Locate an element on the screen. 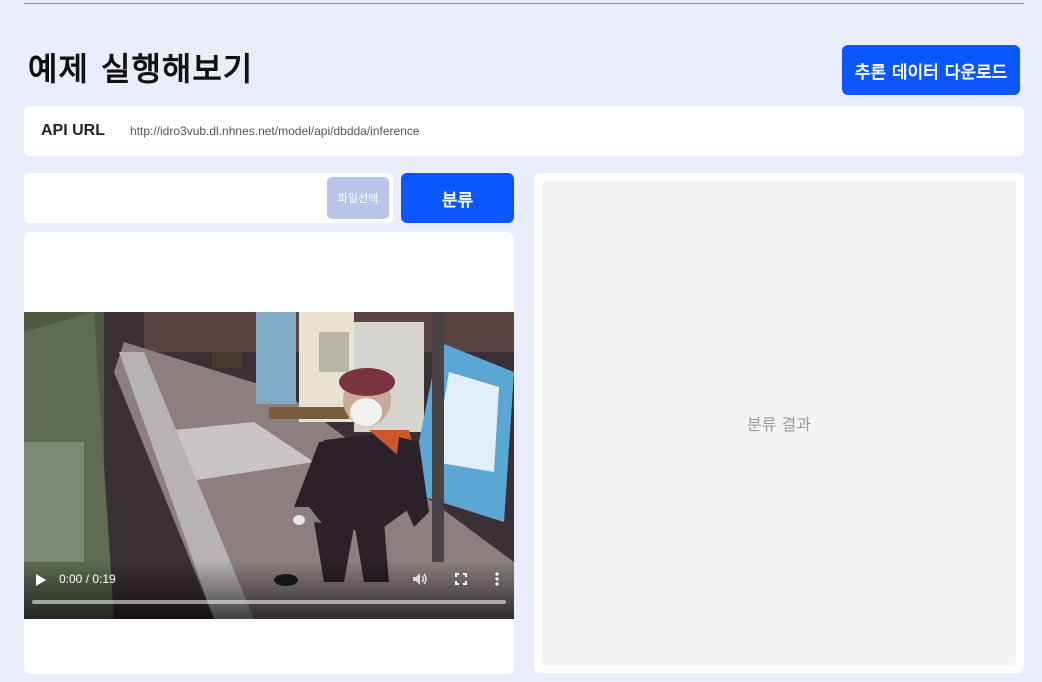  api-url-input is located at coordinates (570, 131).